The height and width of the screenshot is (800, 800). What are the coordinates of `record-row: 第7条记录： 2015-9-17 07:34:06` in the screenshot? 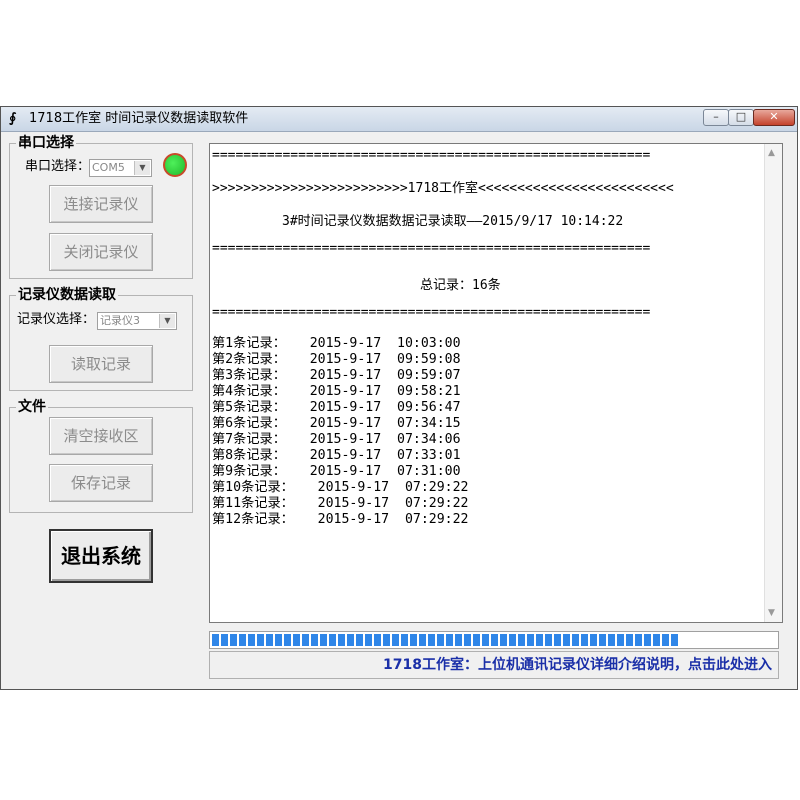 It's located at (336, 439).